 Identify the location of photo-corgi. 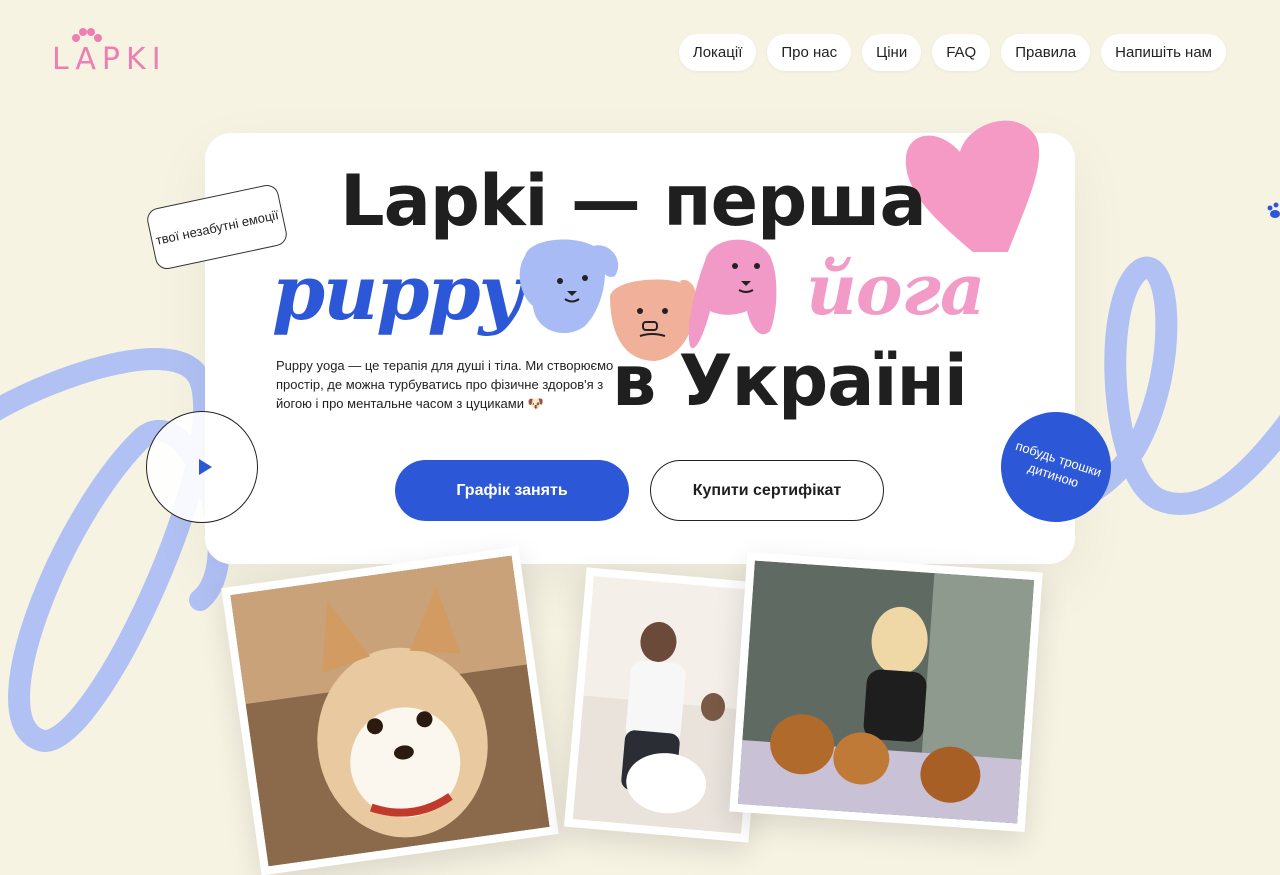
(390, 710).